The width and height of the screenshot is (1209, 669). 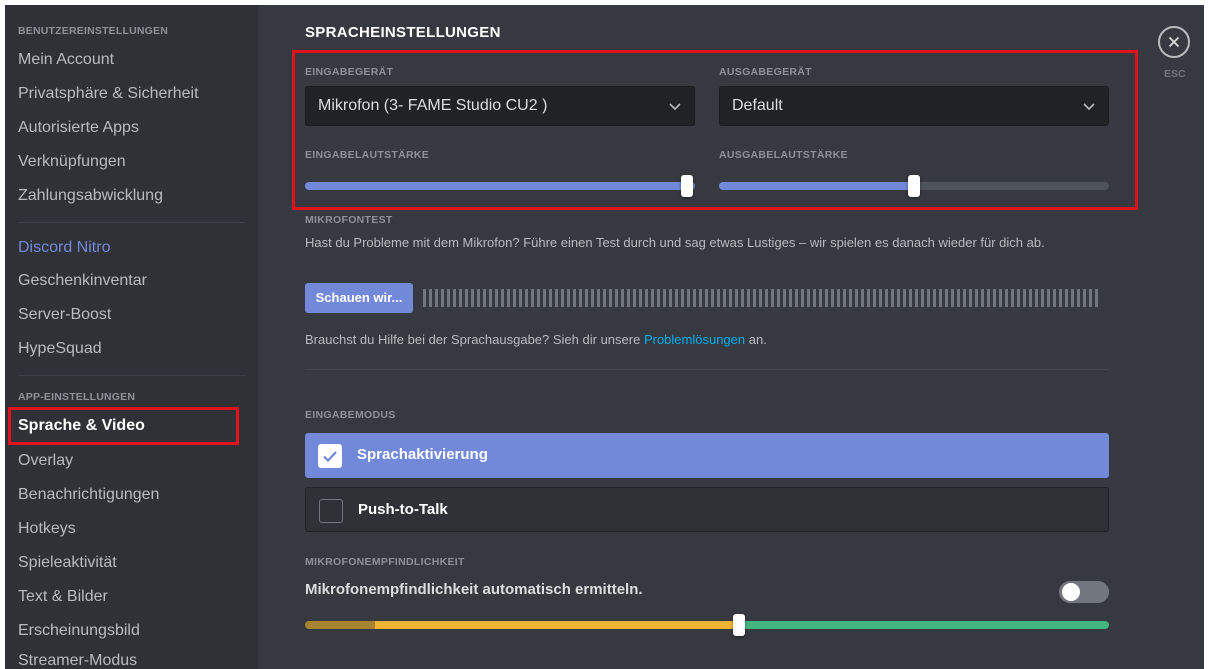 I want to click on sidebar-item-server-boost: Server-Boost, so click(x=64, y=315).